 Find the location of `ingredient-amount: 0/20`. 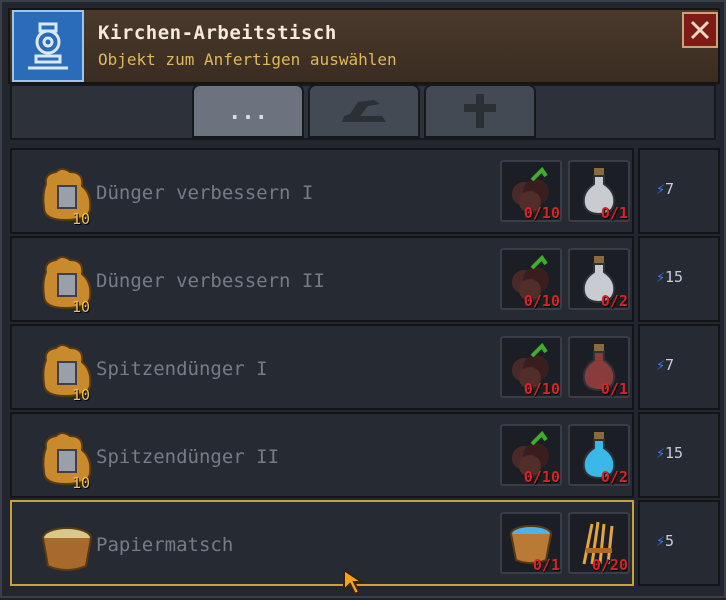

ingredient-amount: 0/20 is located at coordinates (609, 565).